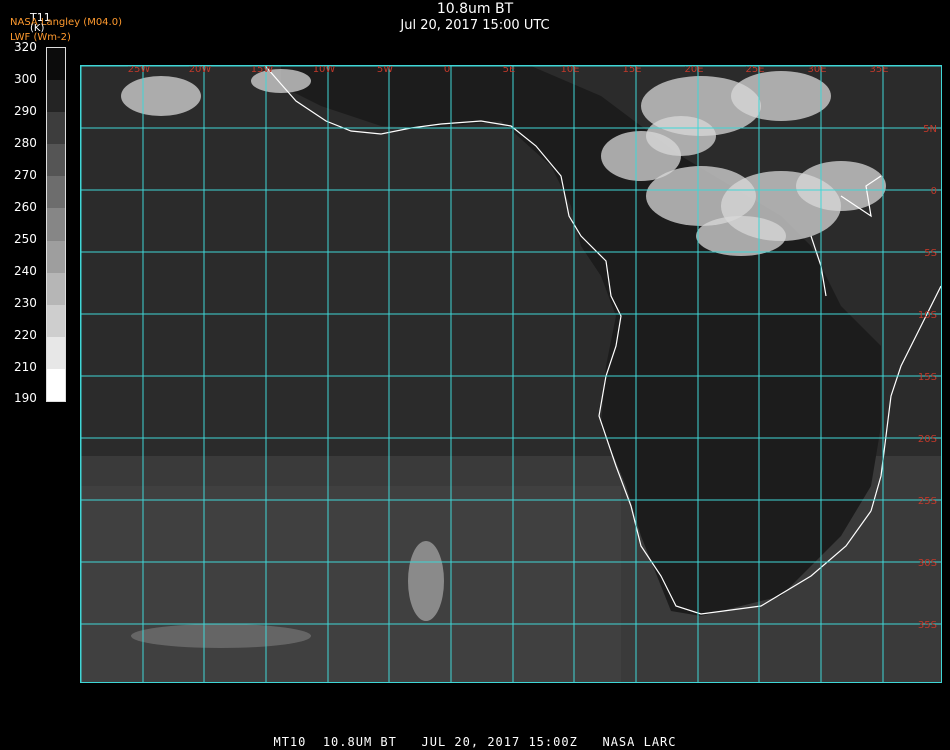 This screenshot has height=750, width=950. I want to click on longitude-label: 10W, so click(324, 70).